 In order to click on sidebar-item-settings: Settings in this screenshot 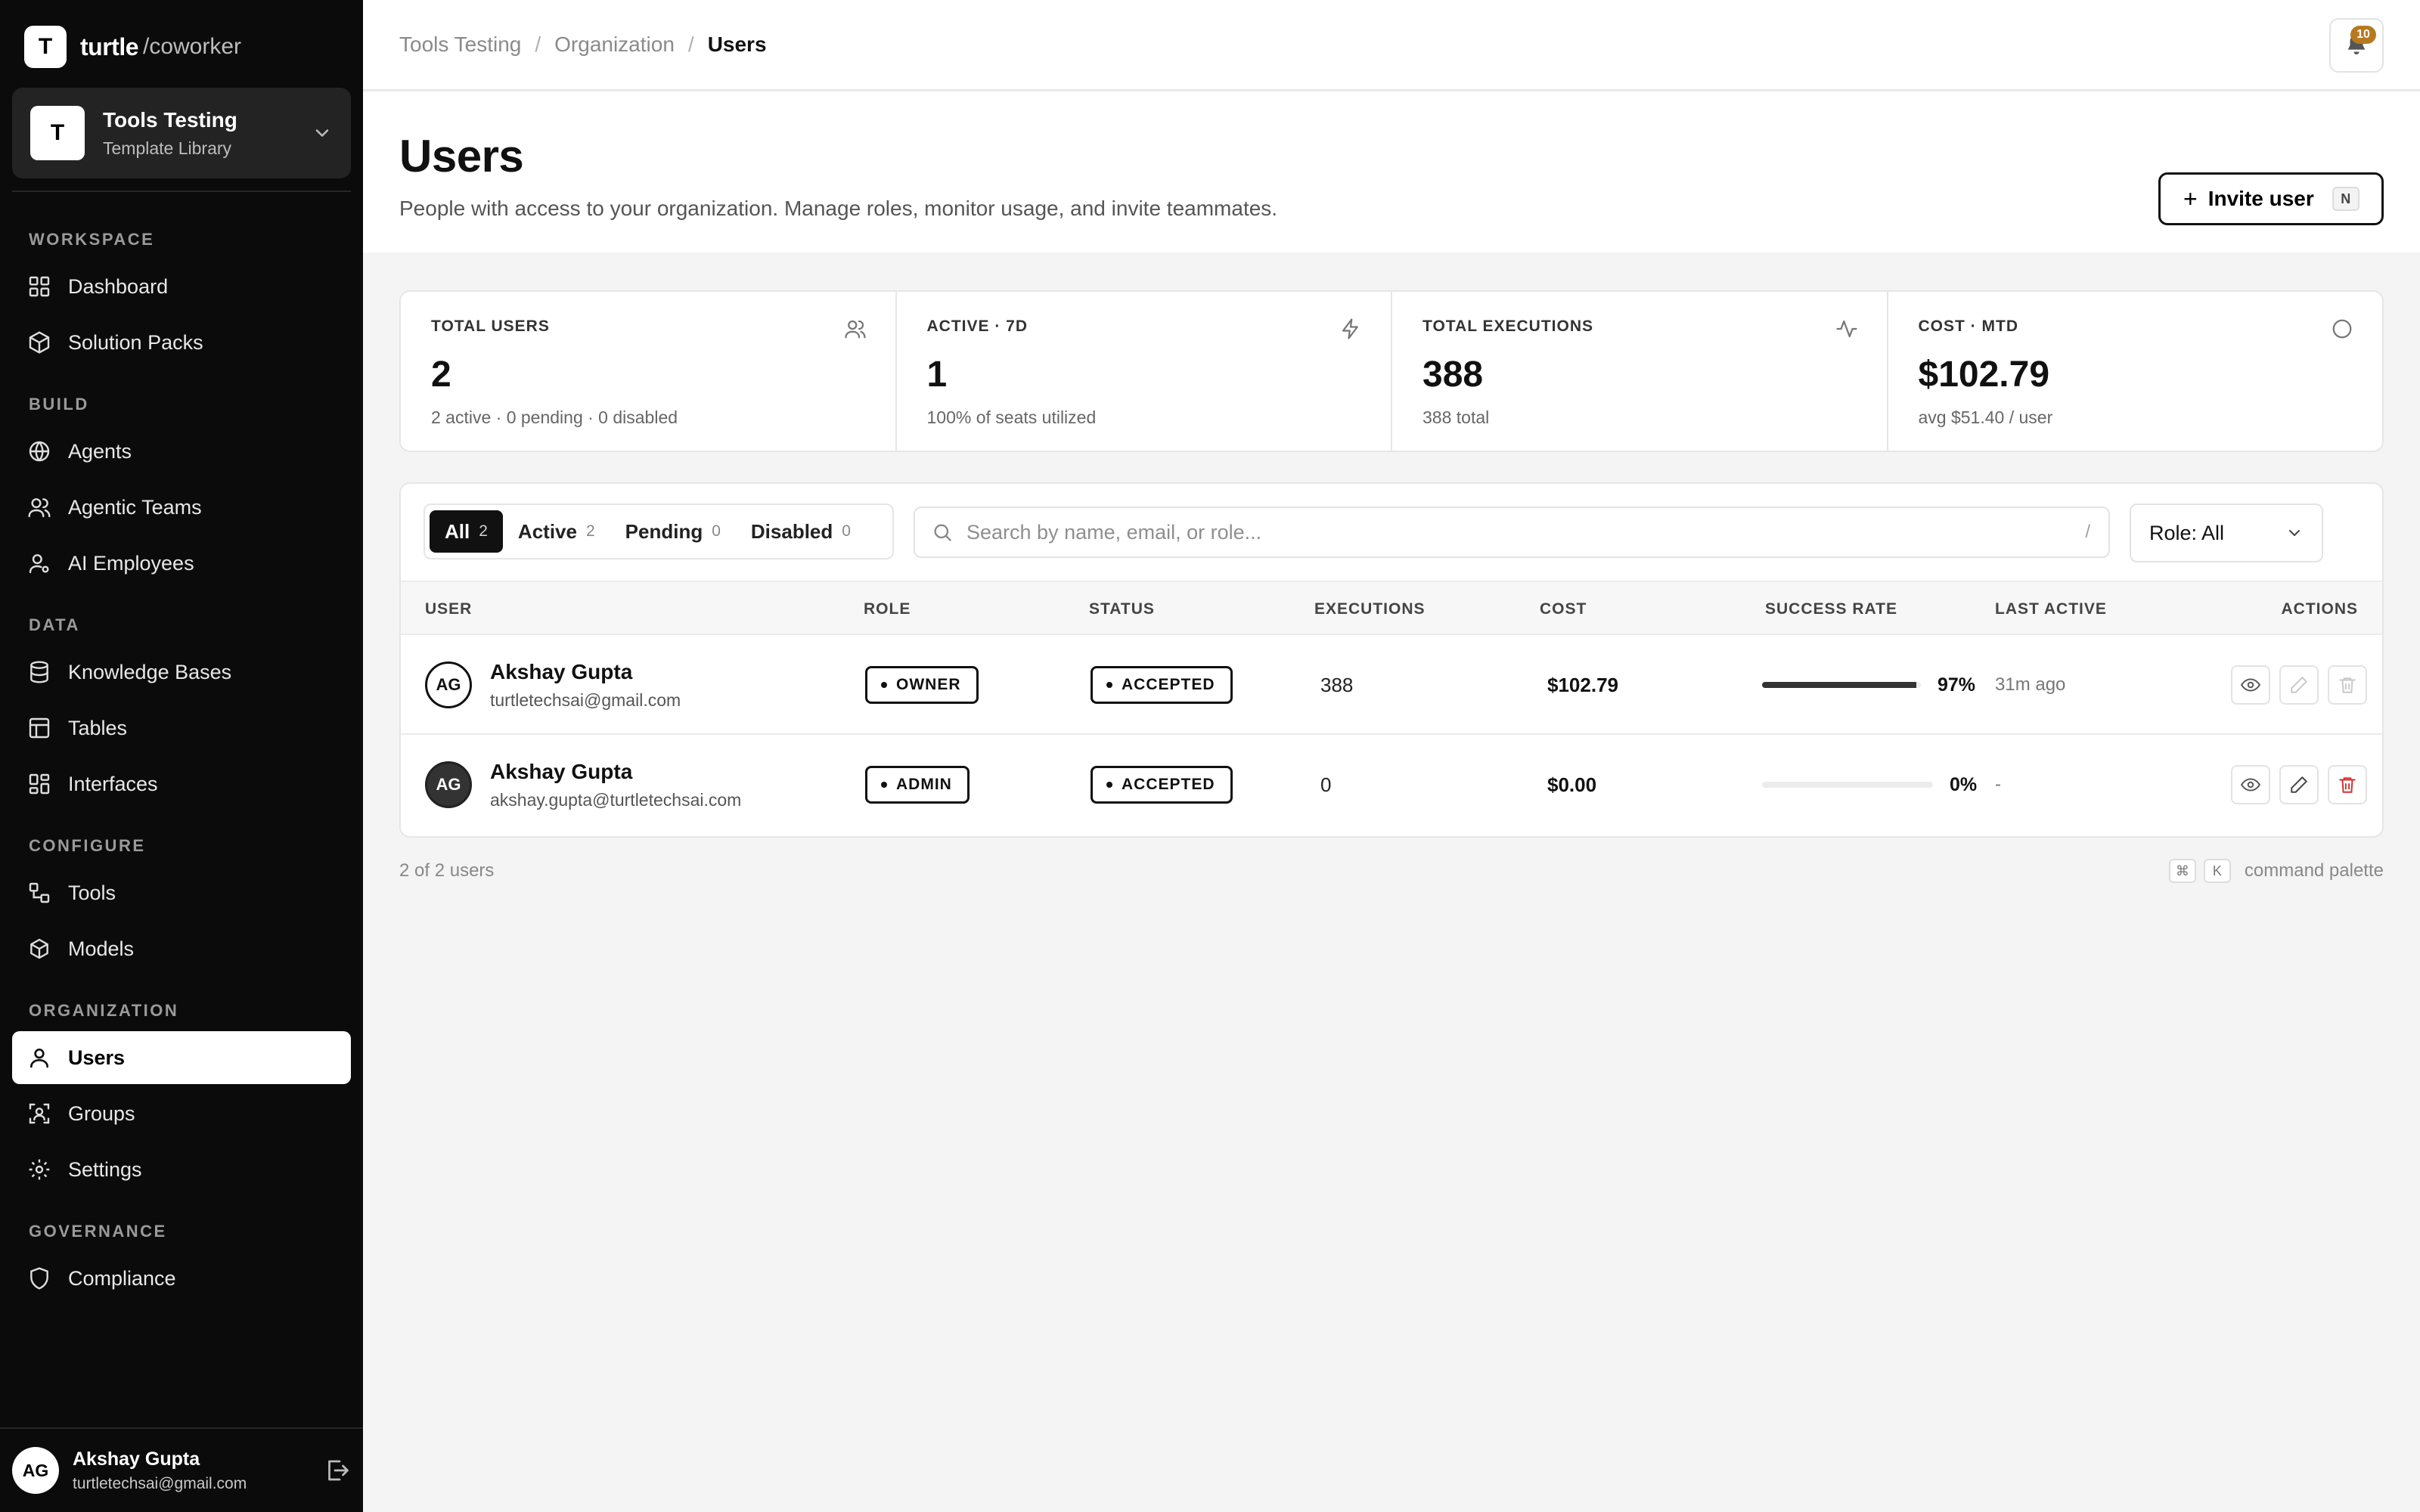, I will do `click(181, 1169)`.